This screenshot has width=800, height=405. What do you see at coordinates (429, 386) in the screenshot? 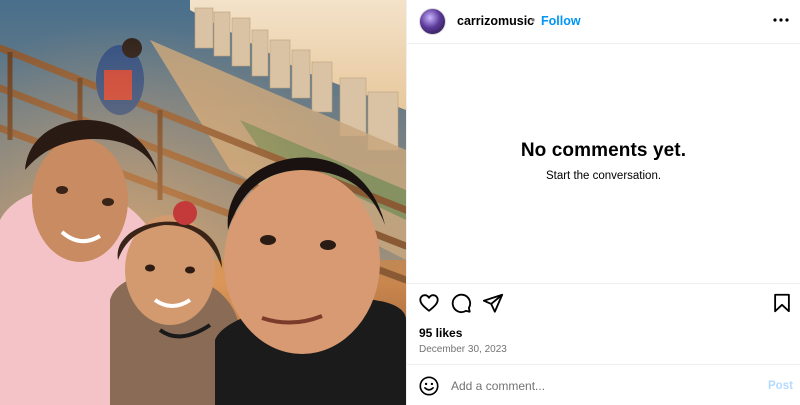
I see `emoji-icon` at bounding box center [429, 386].